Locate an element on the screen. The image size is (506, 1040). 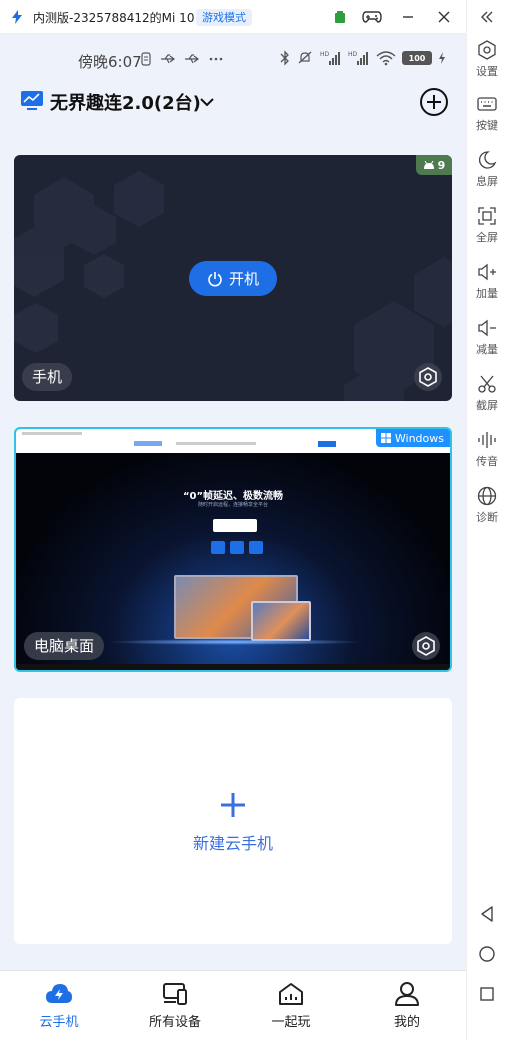
preview-hero-title: “0”帧延迟、极数流畅 is located at coordinates (233, 496).